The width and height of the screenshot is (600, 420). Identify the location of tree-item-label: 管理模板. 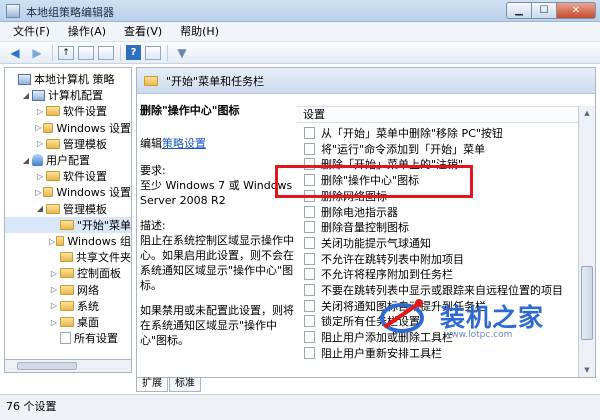
(85, 209).